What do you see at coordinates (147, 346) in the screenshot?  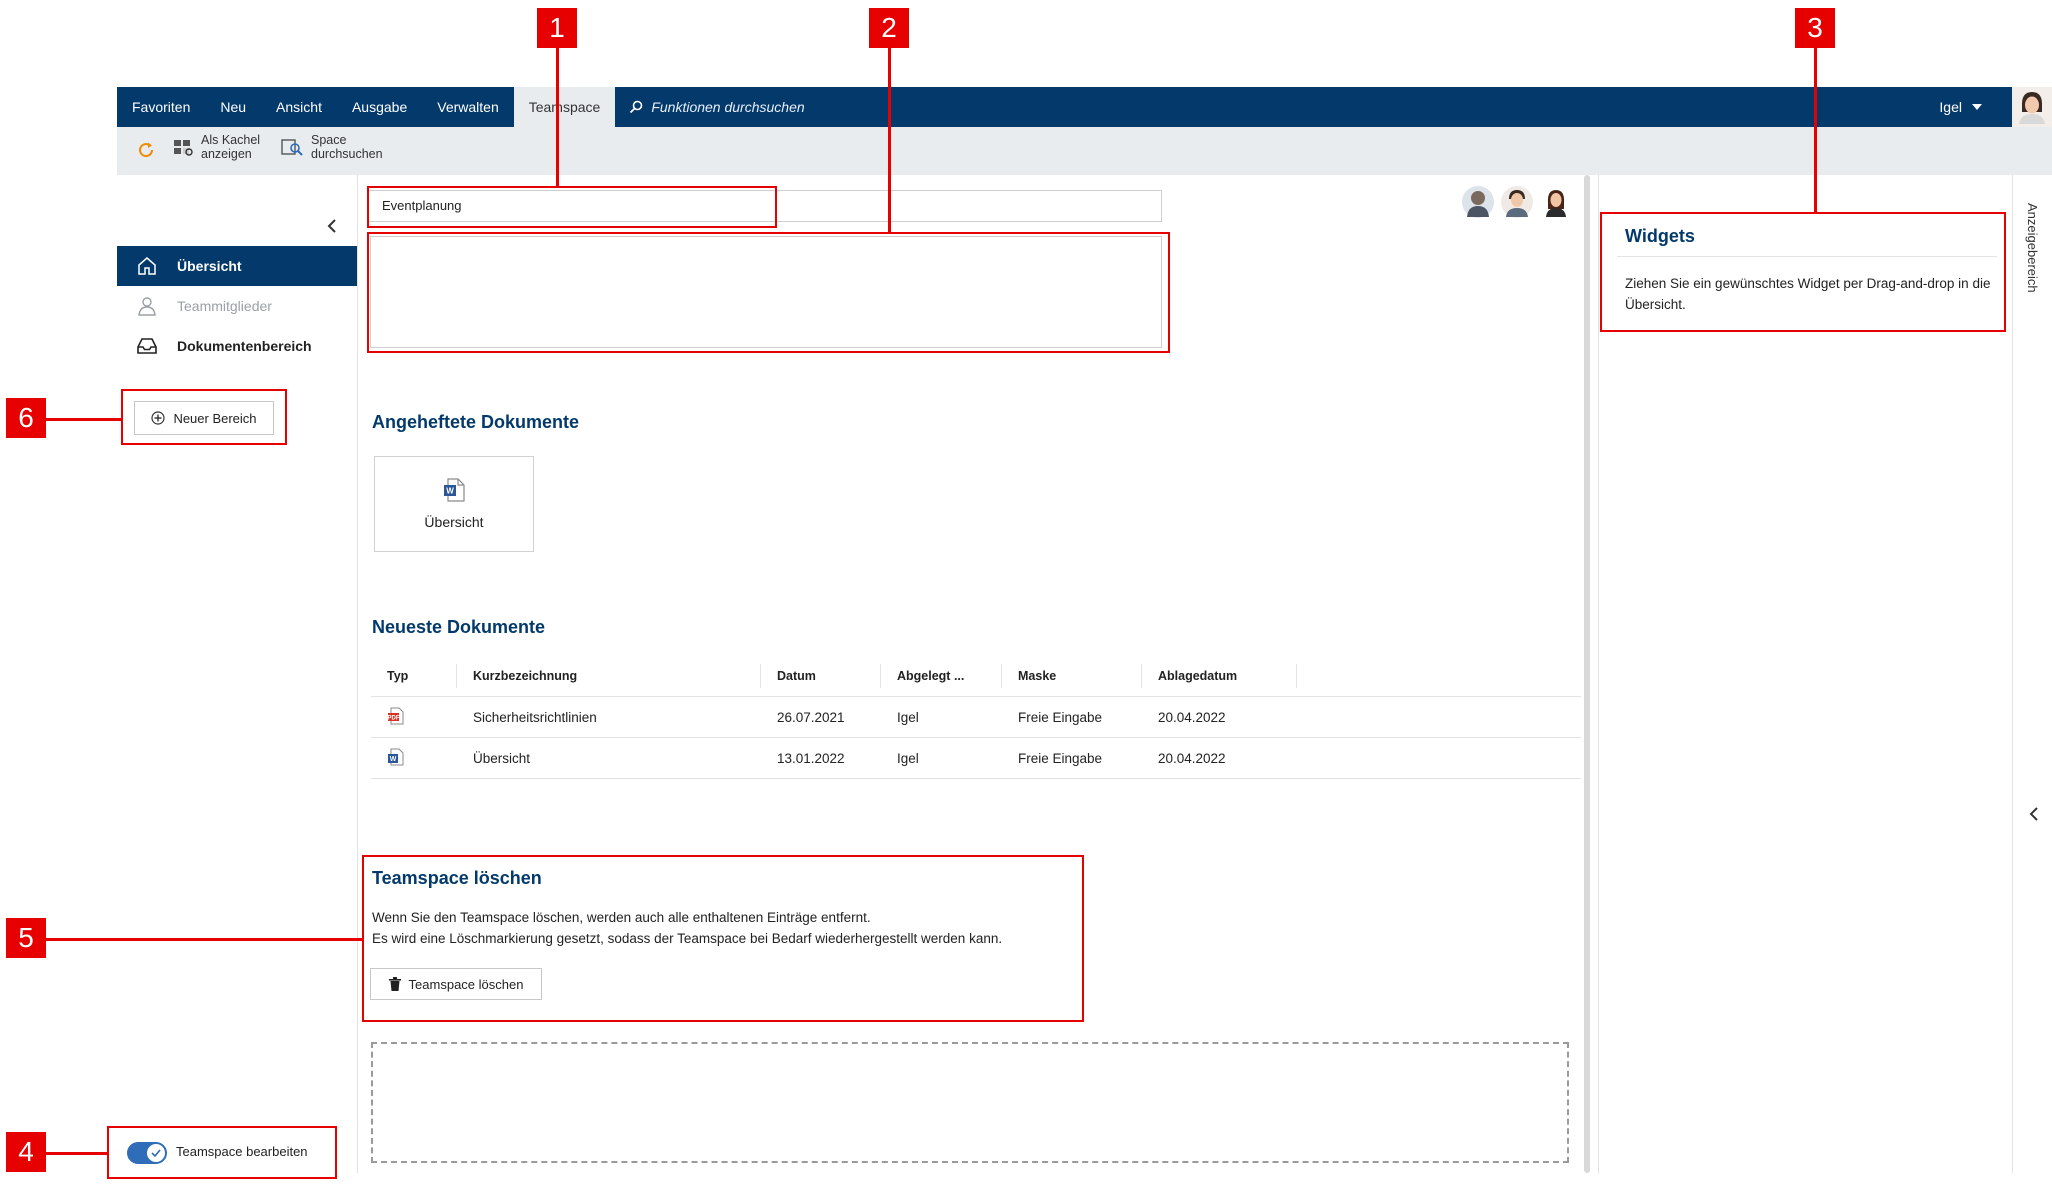 I see `inbox-icon` at bounding box center [147, 346].